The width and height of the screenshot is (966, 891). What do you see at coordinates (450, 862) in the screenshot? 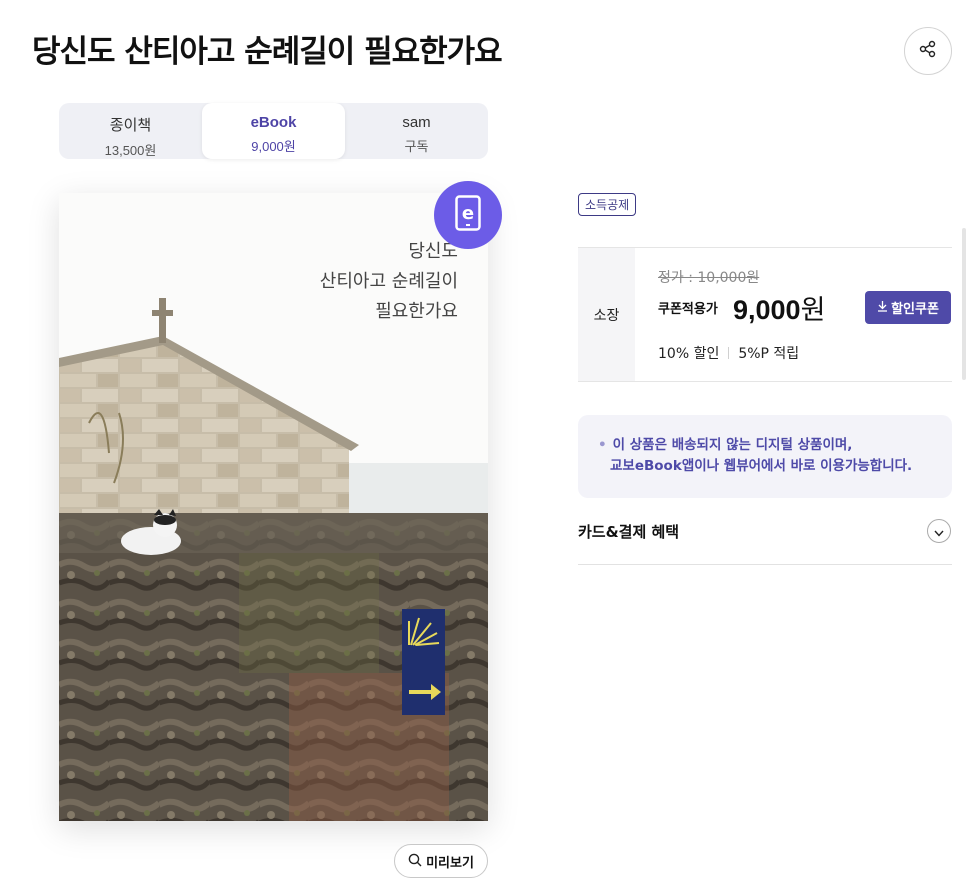
I see `preview-label: 미리보기` at bounding box center [450, 862].